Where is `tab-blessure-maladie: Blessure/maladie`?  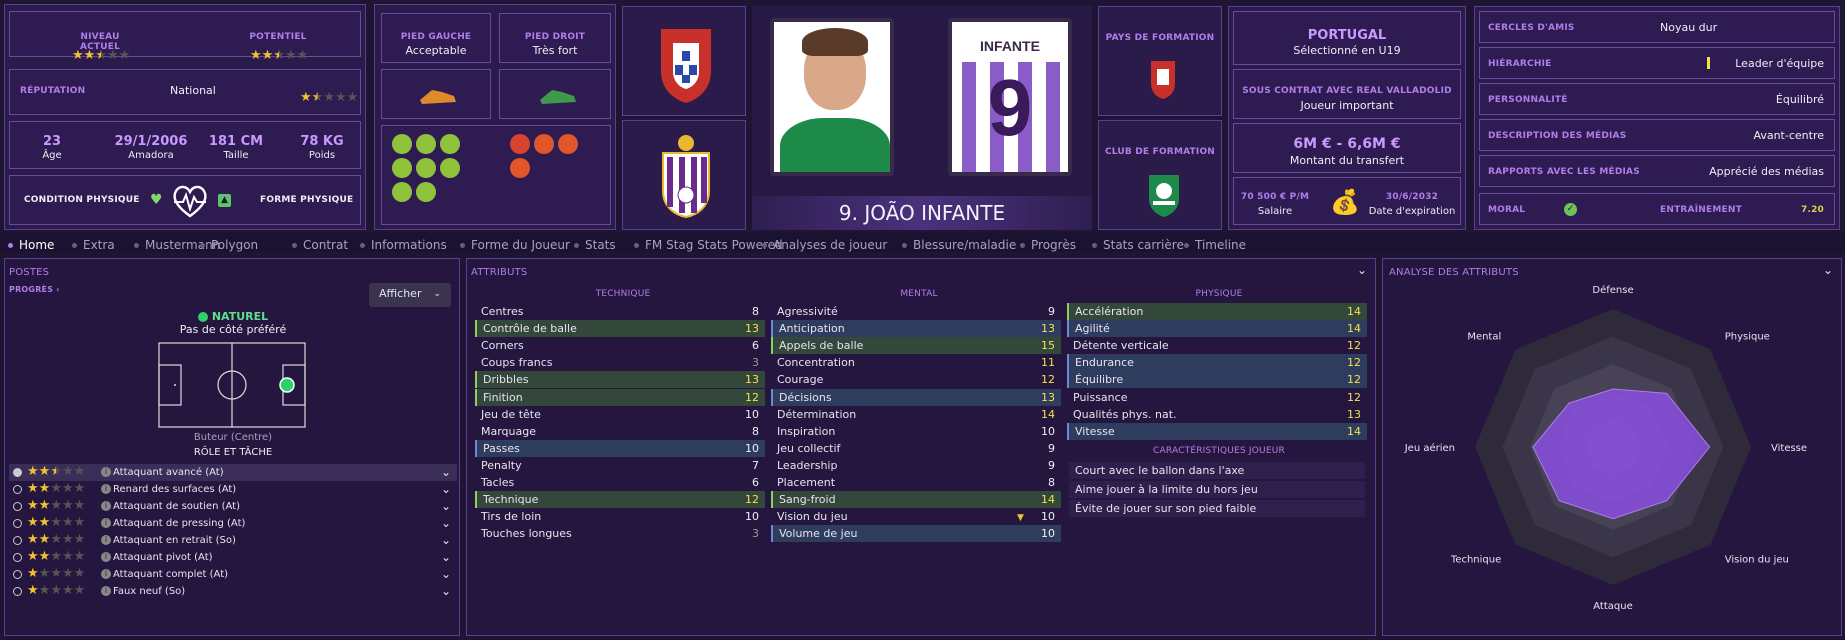
tab-blessure-maladie: Blessure/maladie is located at coordinates (959, 245).